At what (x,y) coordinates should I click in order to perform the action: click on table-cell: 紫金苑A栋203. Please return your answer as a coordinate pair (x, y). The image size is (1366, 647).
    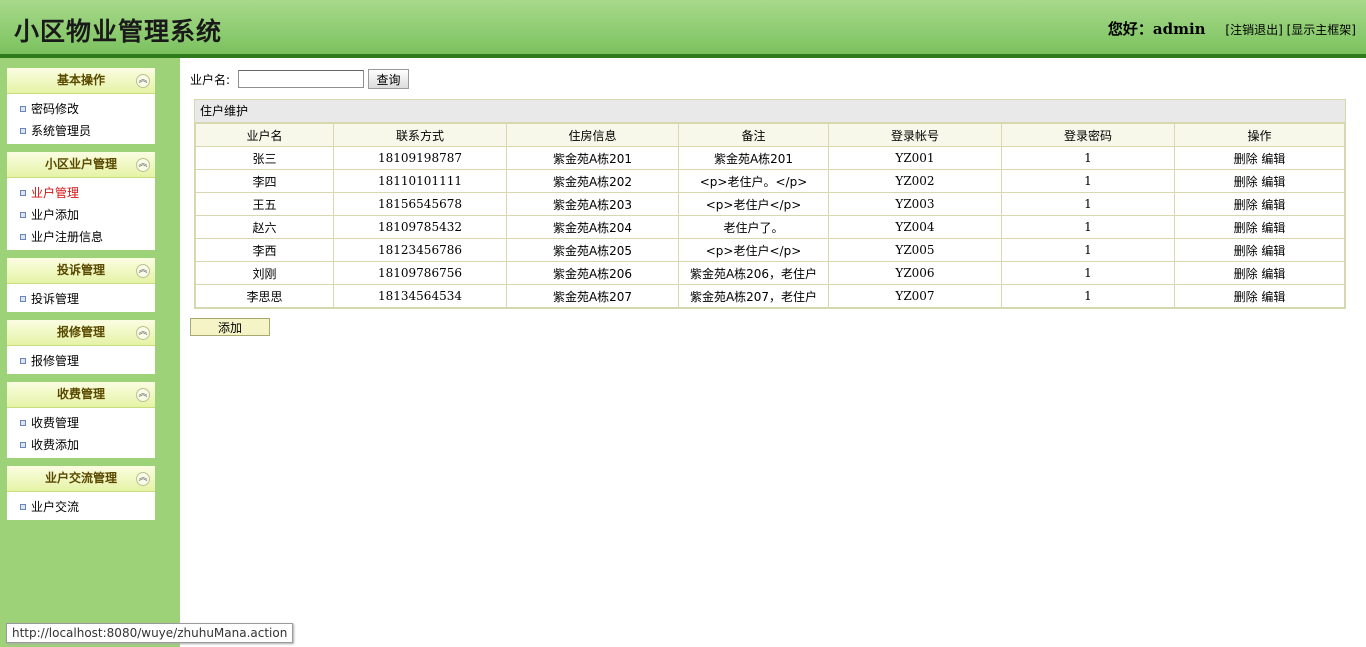
    Looking at the image, I should click on (592, 204).